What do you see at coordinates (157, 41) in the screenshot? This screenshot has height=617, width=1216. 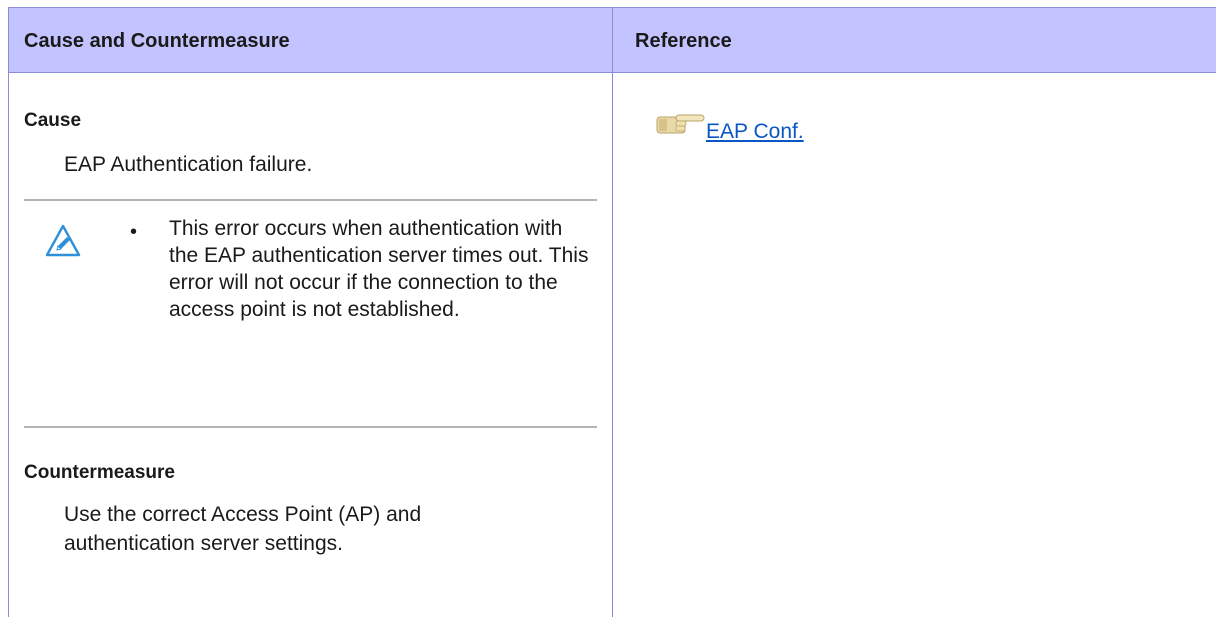 I see `header-cause-countermeasure: Cause and Countermeasure` at bounding box center [157, 41].